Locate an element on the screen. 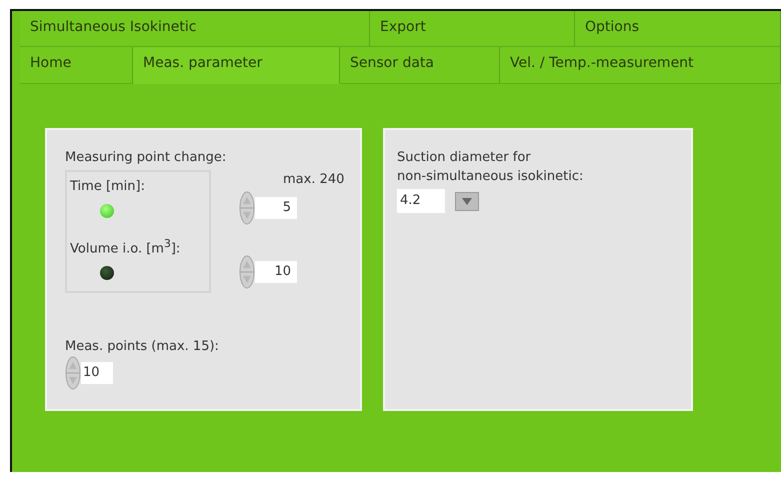 The image size is (781, 485). tab: Simultaneous Isokinetic is located at coordinates (195, 29).